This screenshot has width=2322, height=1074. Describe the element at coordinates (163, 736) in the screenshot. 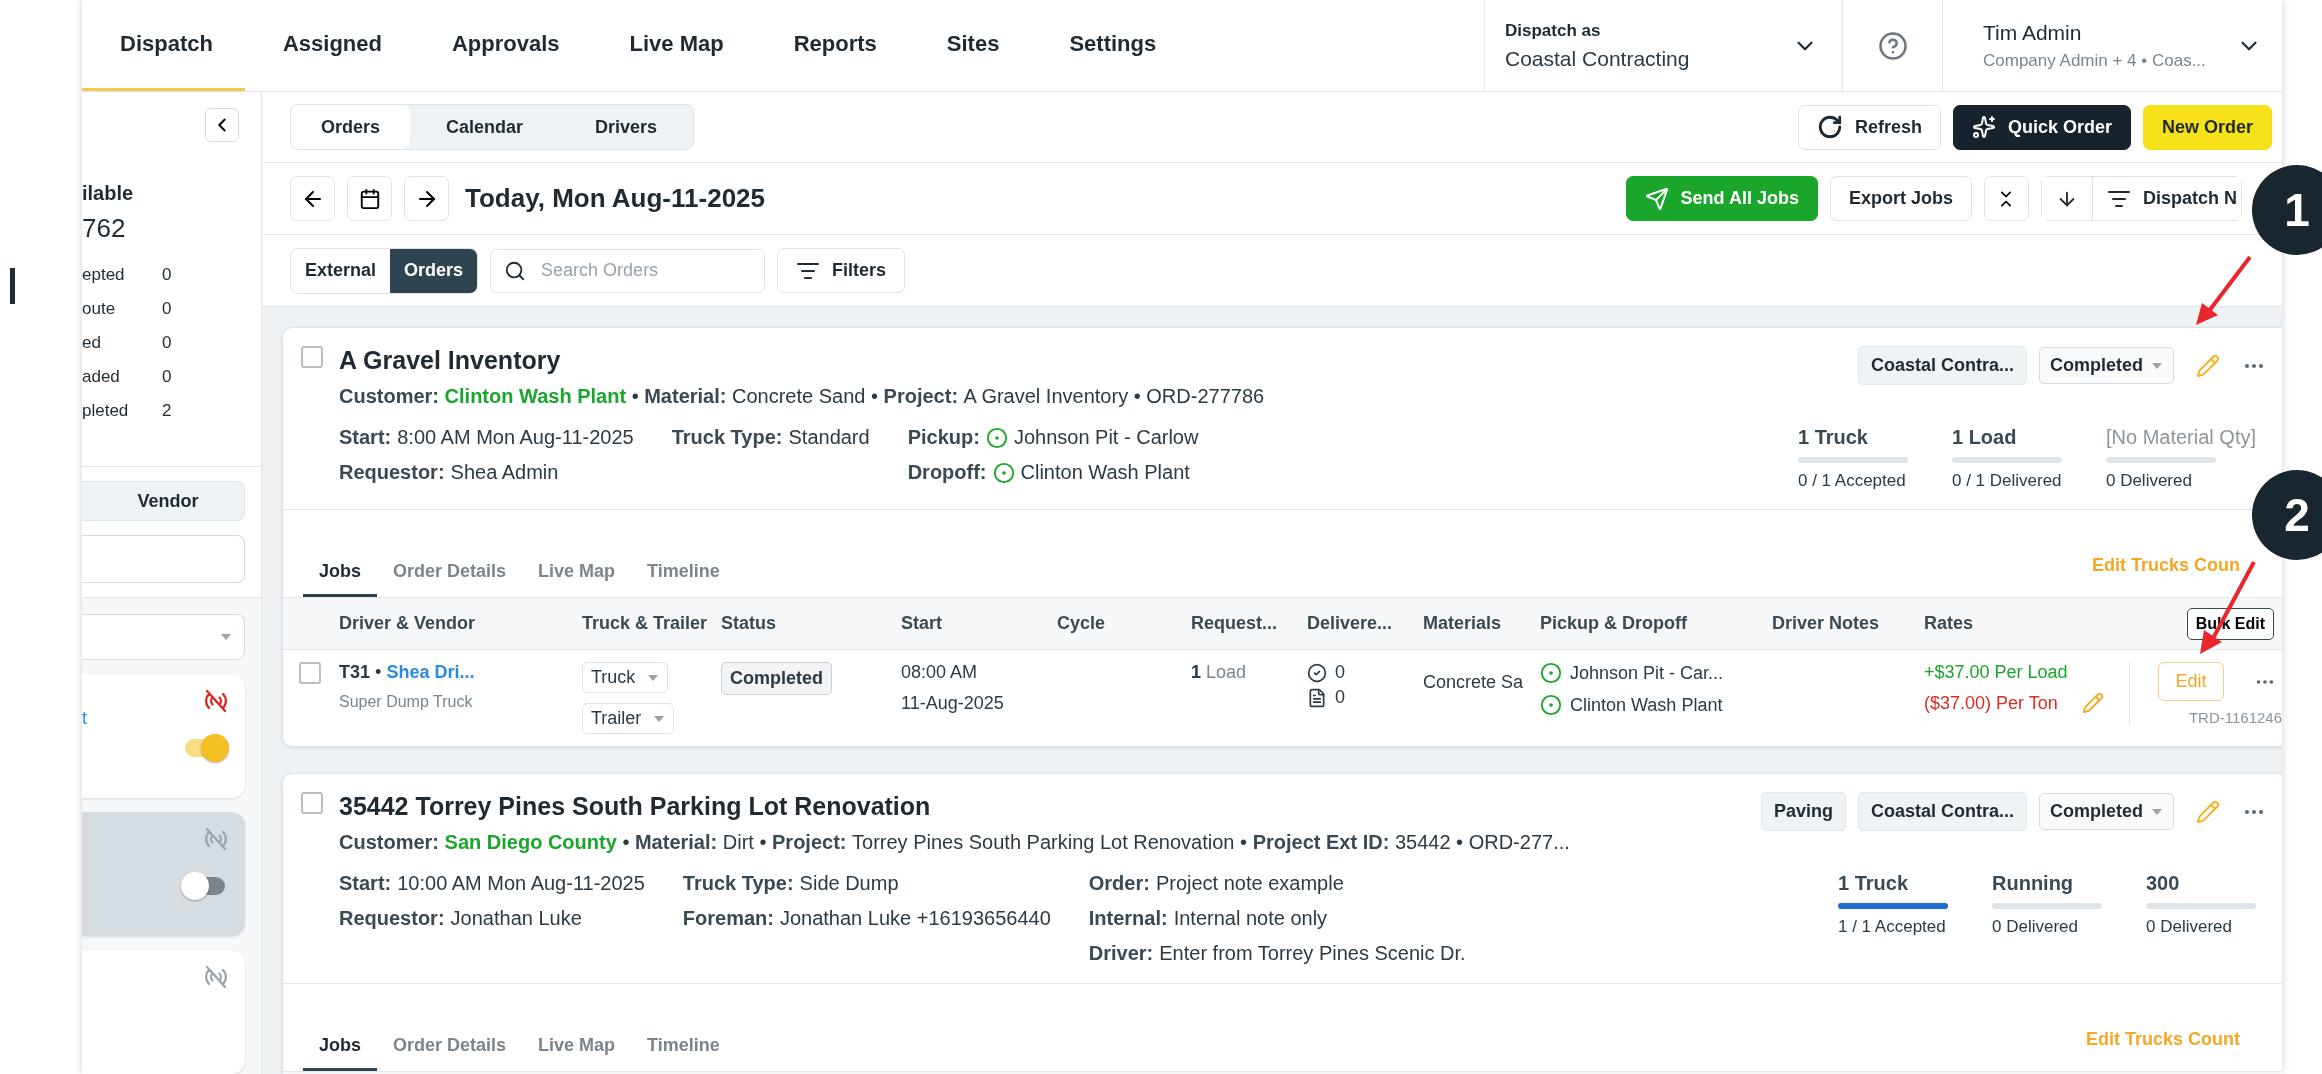

I see `driver-card: t` at that location.